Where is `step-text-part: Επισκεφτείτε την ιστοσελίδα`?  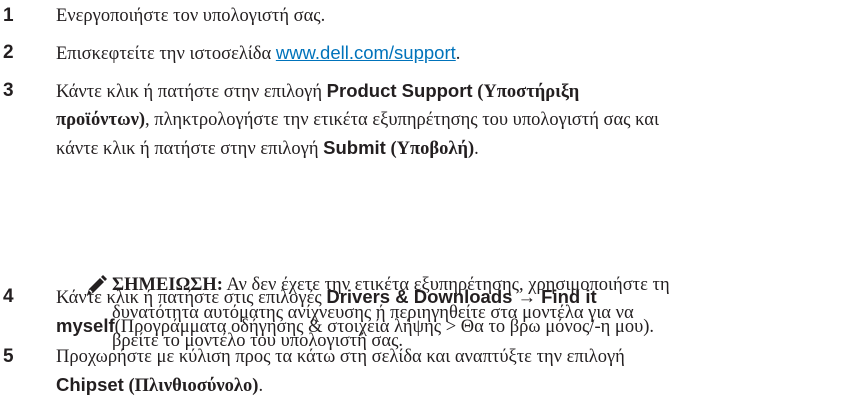 step-text-part: Επισκεφτείτε την ιστοσελίδα is located at coordinates (166, 54).